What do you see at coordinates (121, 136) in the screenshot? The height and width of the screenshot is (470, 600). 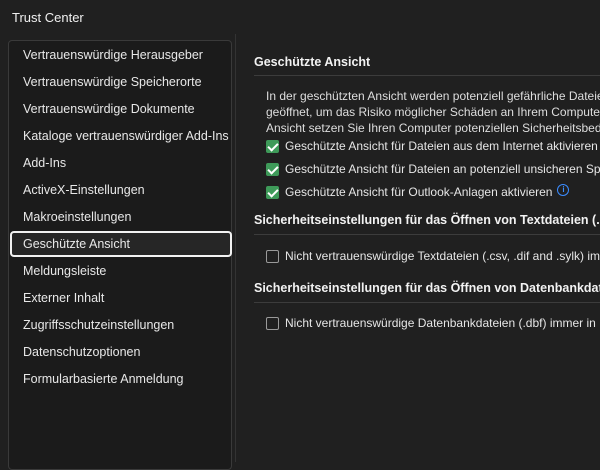 I see `sidebar-item-trusted-addin-catalogs: Kataloge vertrauenswürdiger Add-Ins` at bounding box center [121, 136].